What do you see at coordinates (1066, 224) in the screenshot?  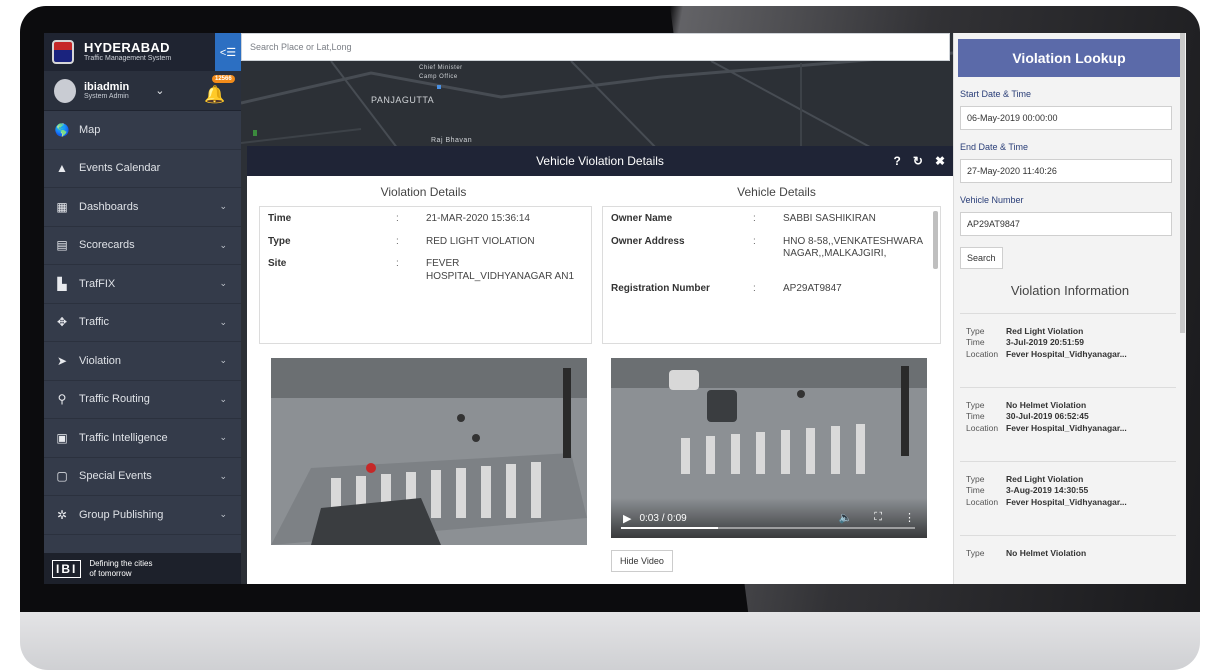 I see `vehicle-number-input` at bounding box center [1066, 224].